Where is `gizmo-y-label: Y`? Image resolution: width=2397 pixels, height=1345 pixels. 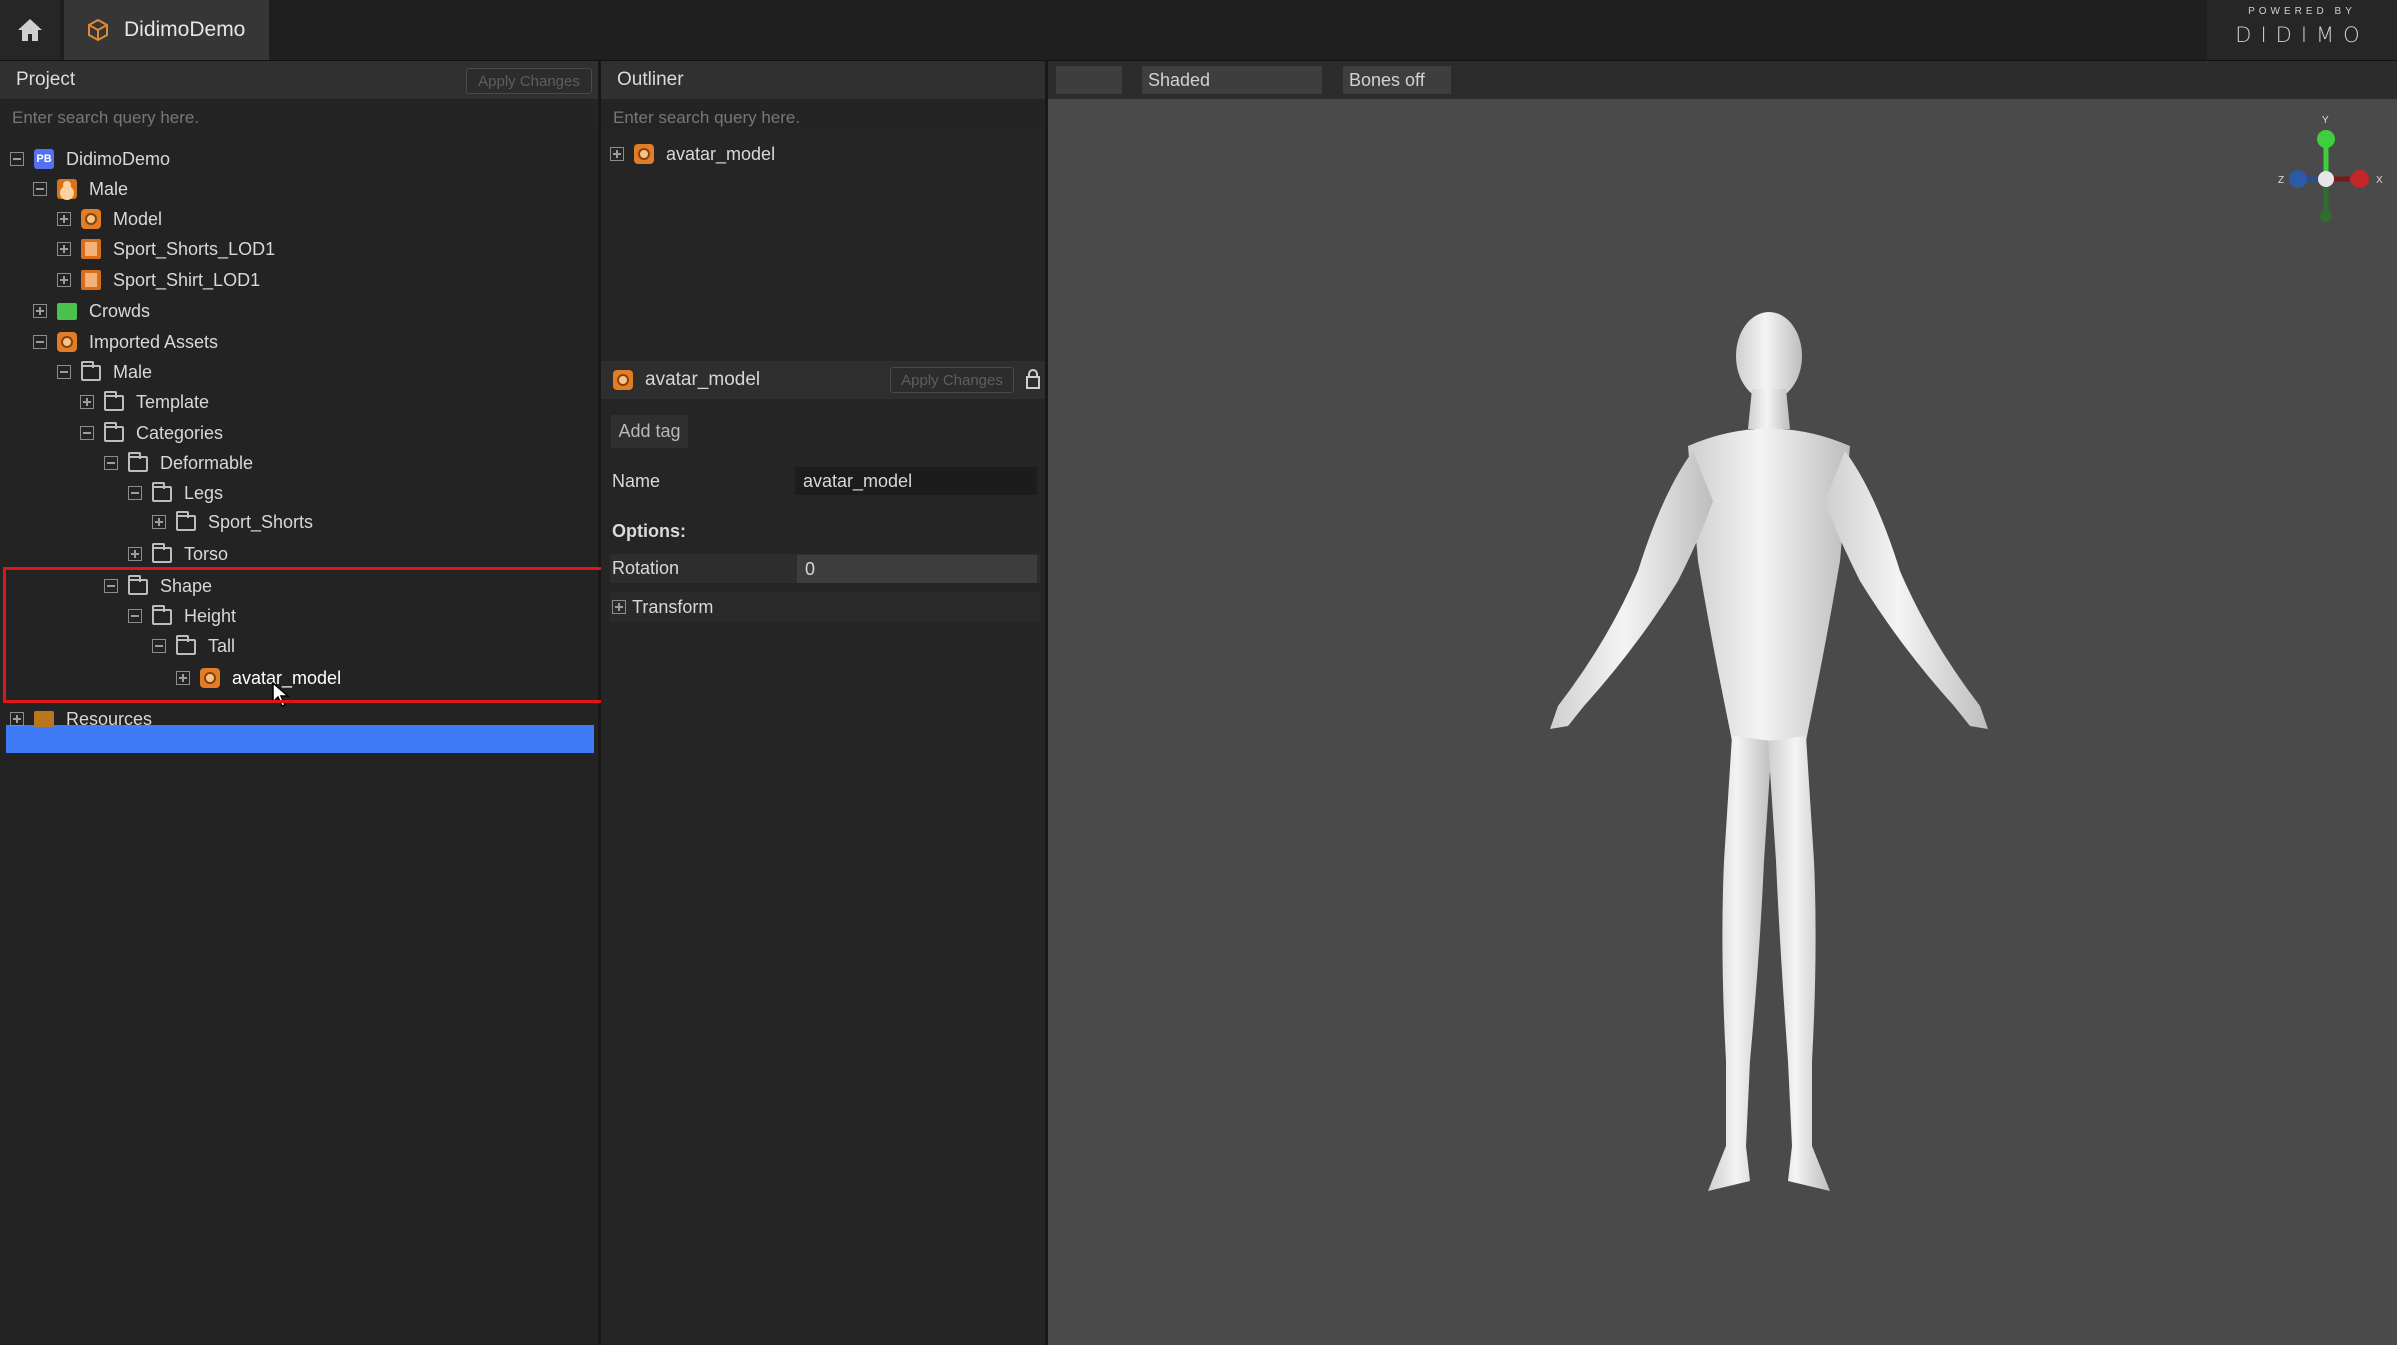 gizmo-y-label: Y is located at coordinates (2325, 120).